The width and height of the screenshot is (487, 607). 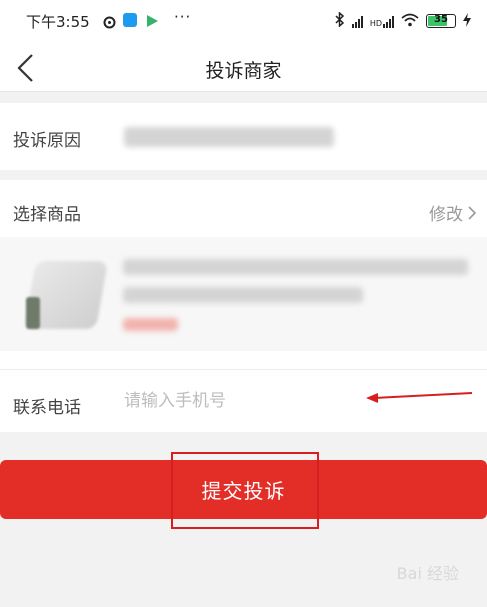 What do you see at coordinates (472, 212) in the screenshot?
I see `chevron-right-icon` at bounding box center [472, 212].